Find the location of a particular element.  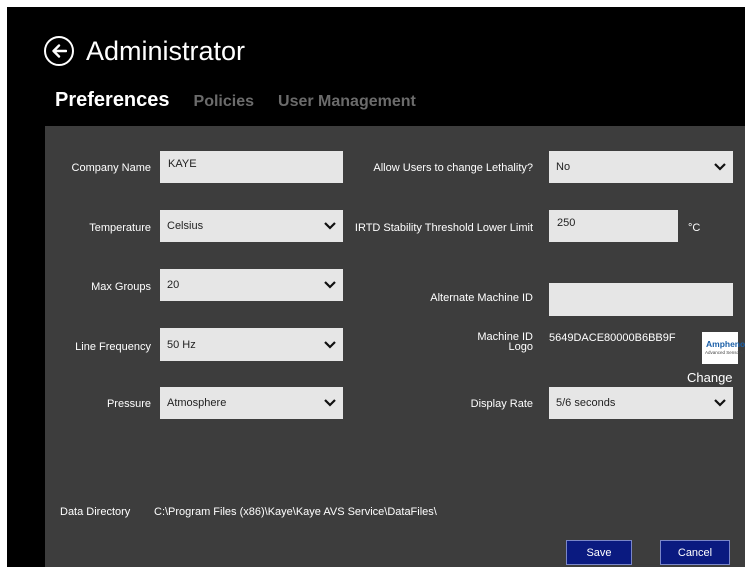

pressure-select: Atmosphere is located at coordinates (251, 403).